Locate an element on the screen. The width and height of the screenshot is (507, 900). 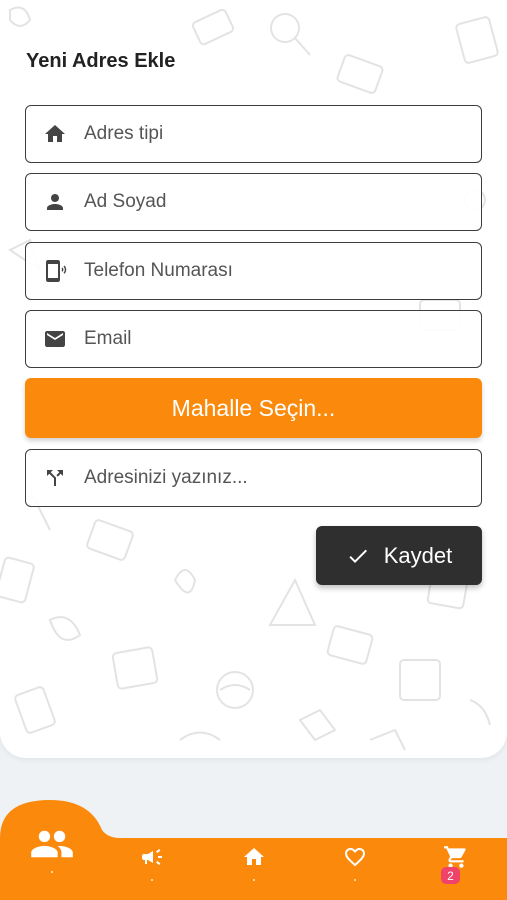
address-type-input is located at coordinates (274, 134).